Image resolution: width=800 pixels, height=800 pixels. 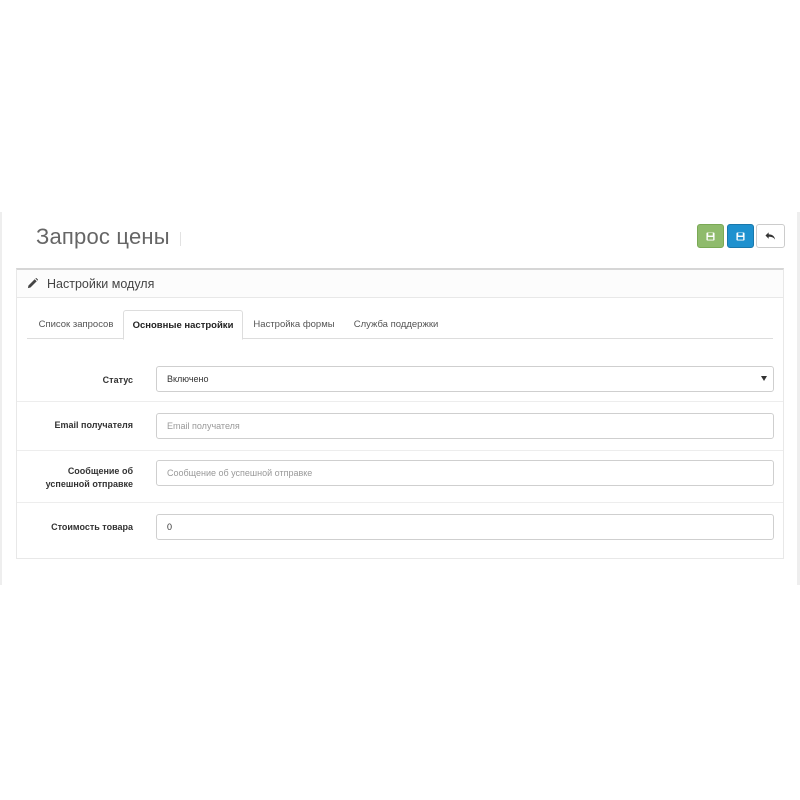 I want to click on status-label: Статус, so click(x=117, y=380).